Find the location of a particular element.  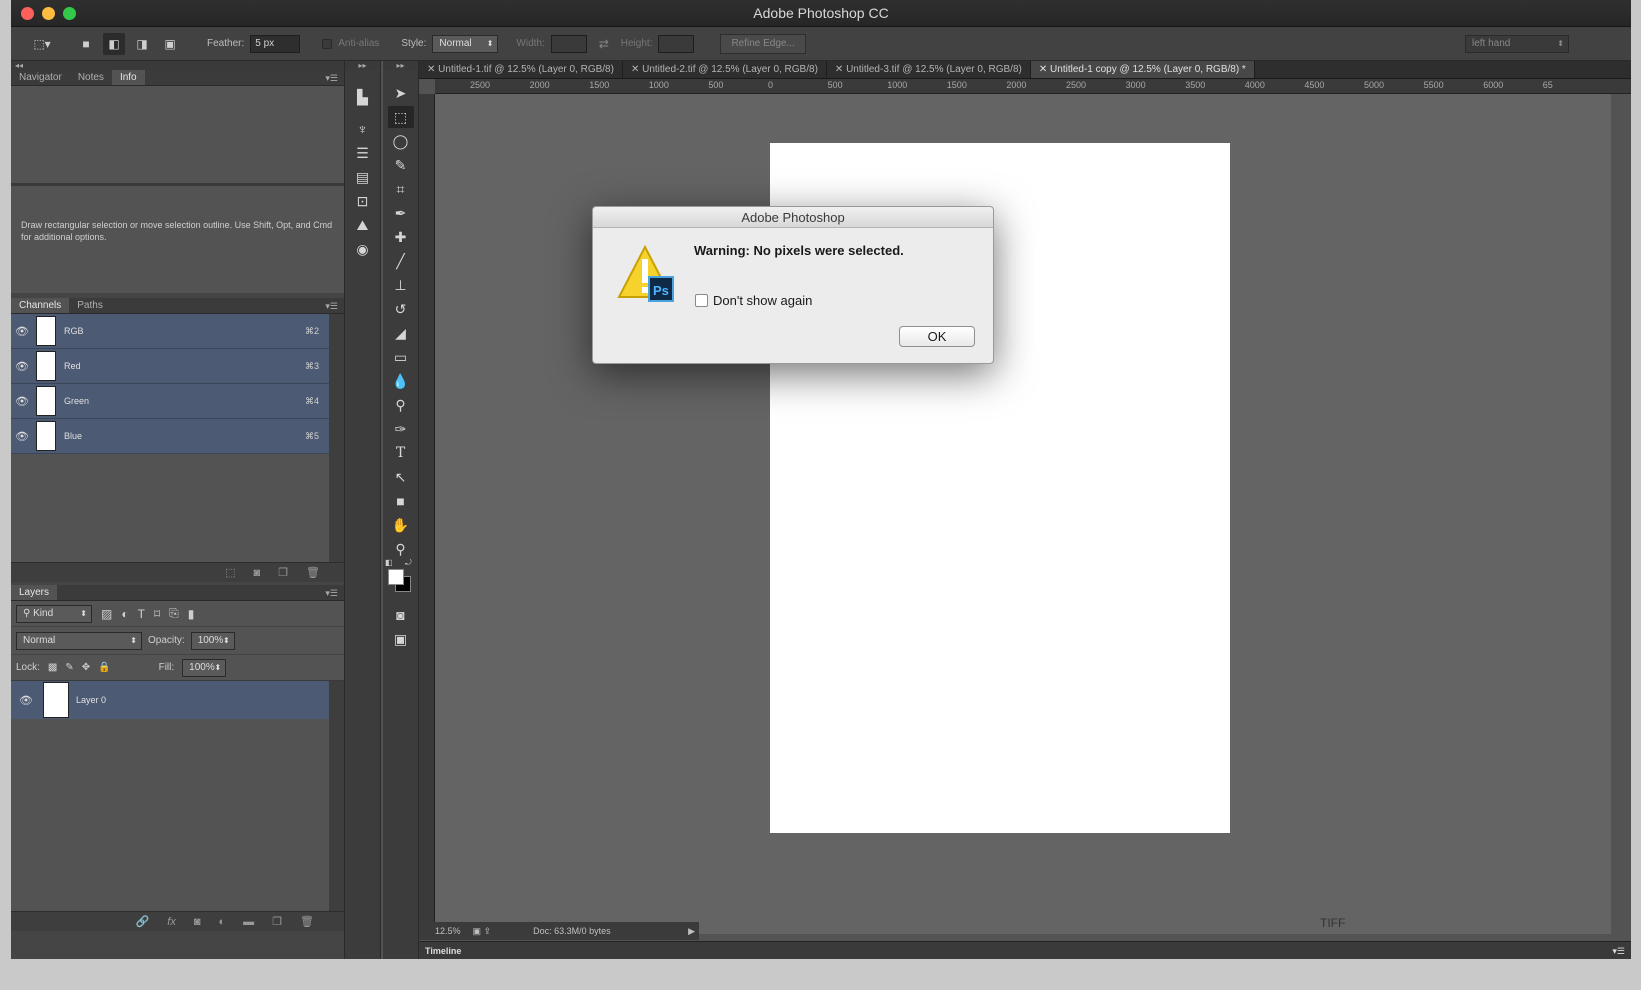

status-menu-arrow-icon: ▶ is located at coordinates (691, 931).